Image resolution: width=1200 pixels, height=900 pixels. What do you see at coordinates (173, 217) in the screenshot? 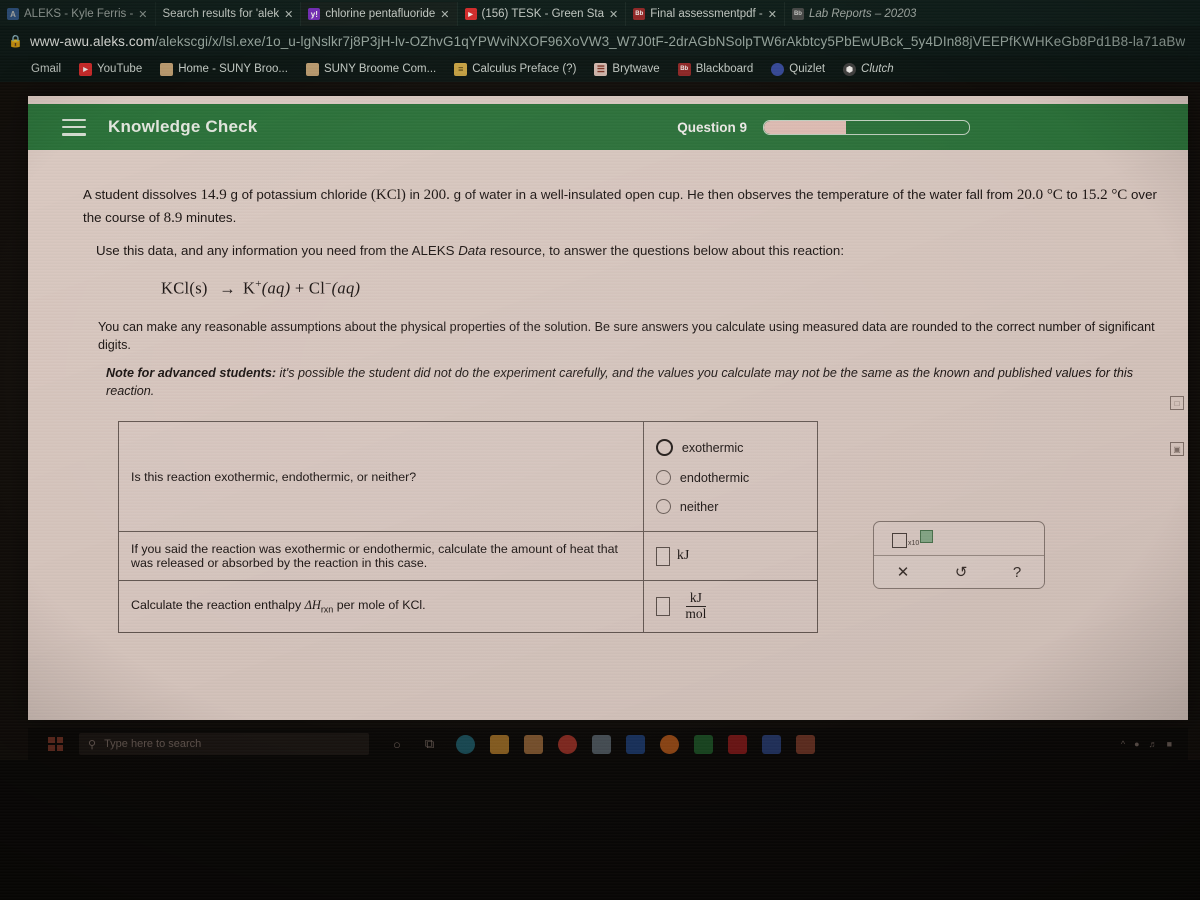
I see `time-value: 8.9` at bounding box center [173, 217].